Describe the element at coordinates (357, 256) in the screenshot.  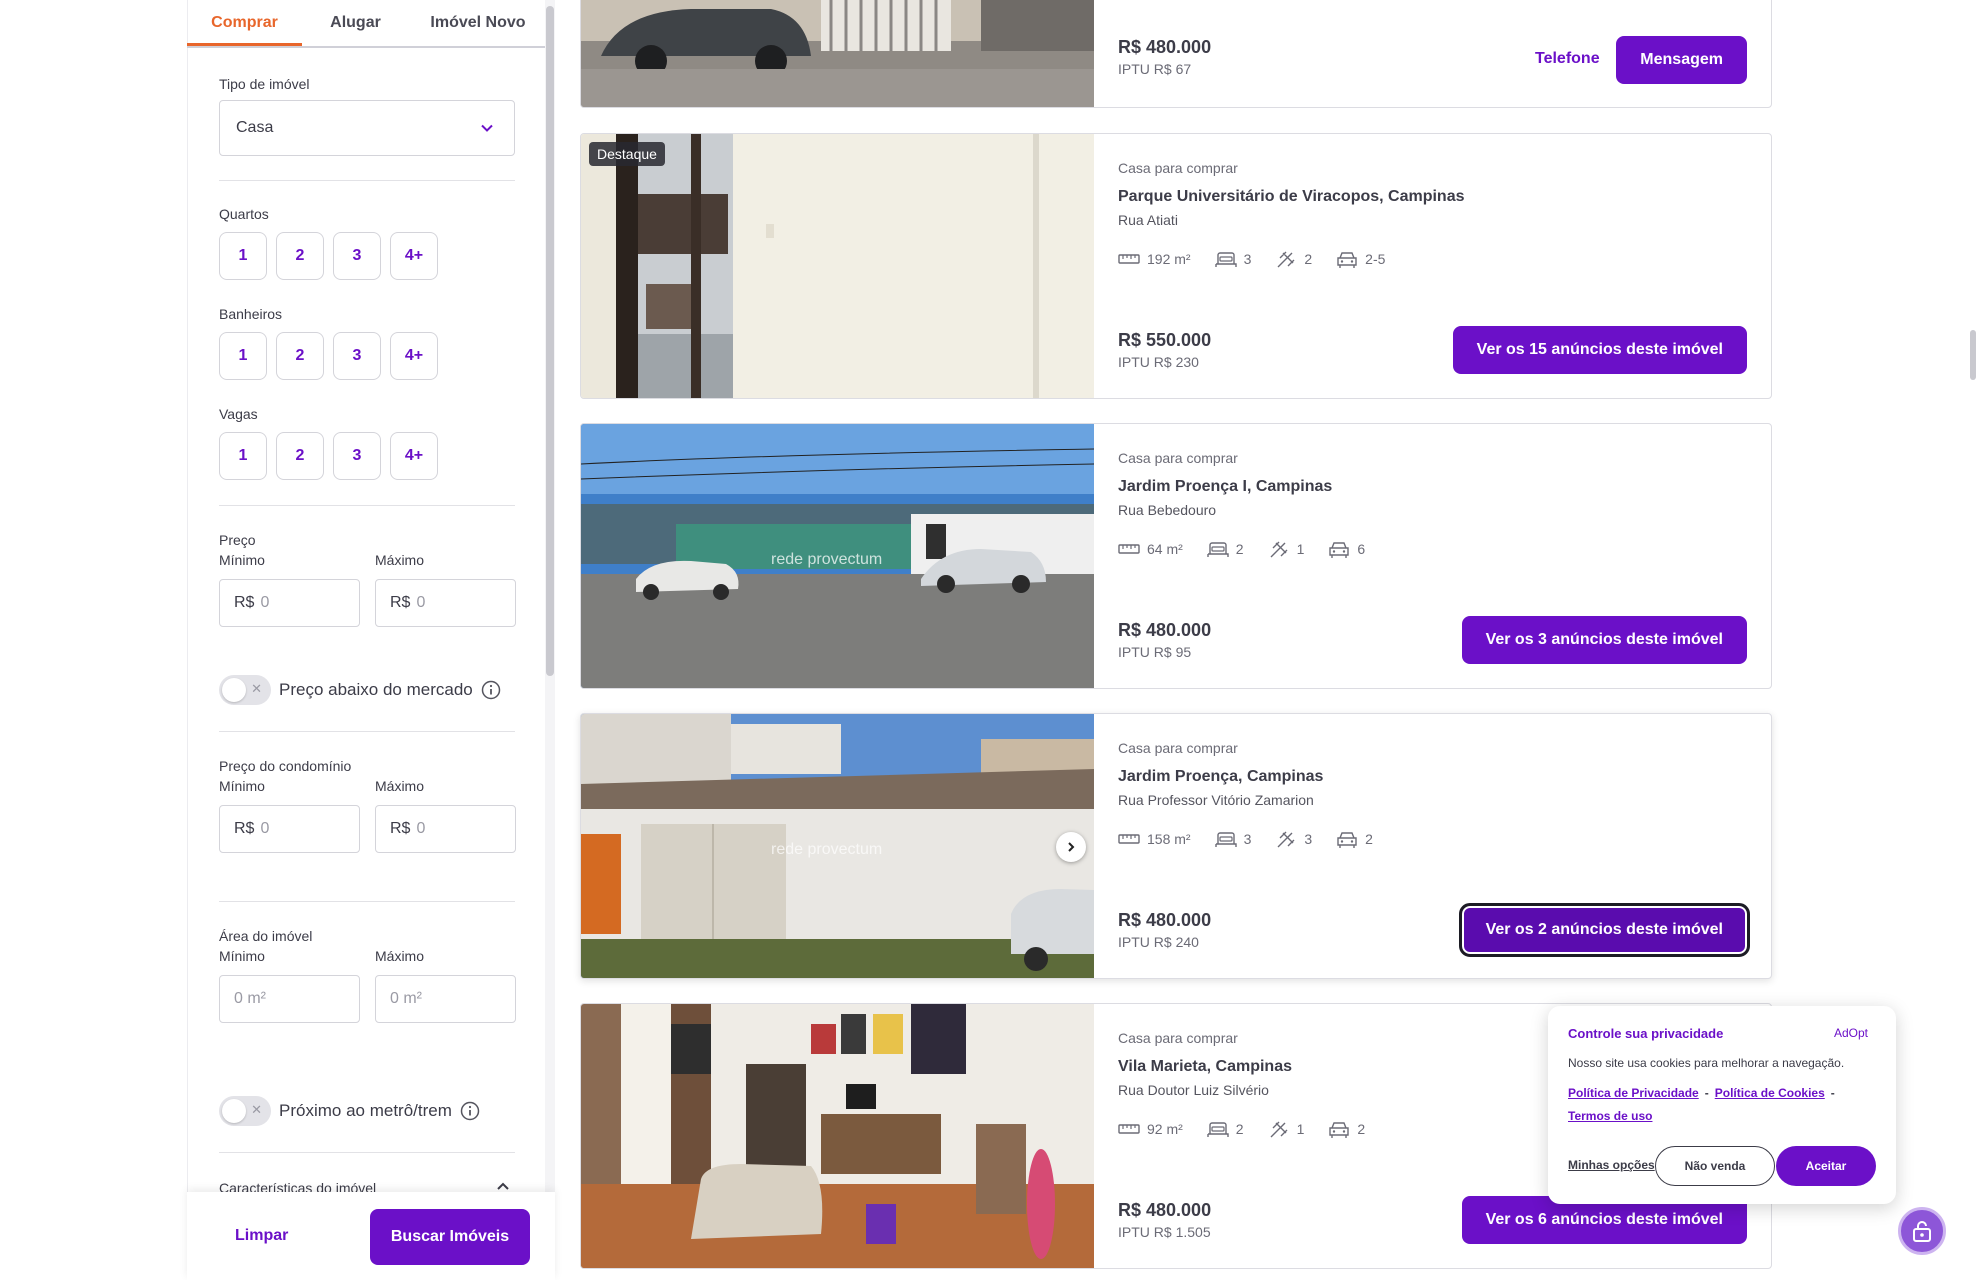
I see `rooms-option-3: 3` at that location.